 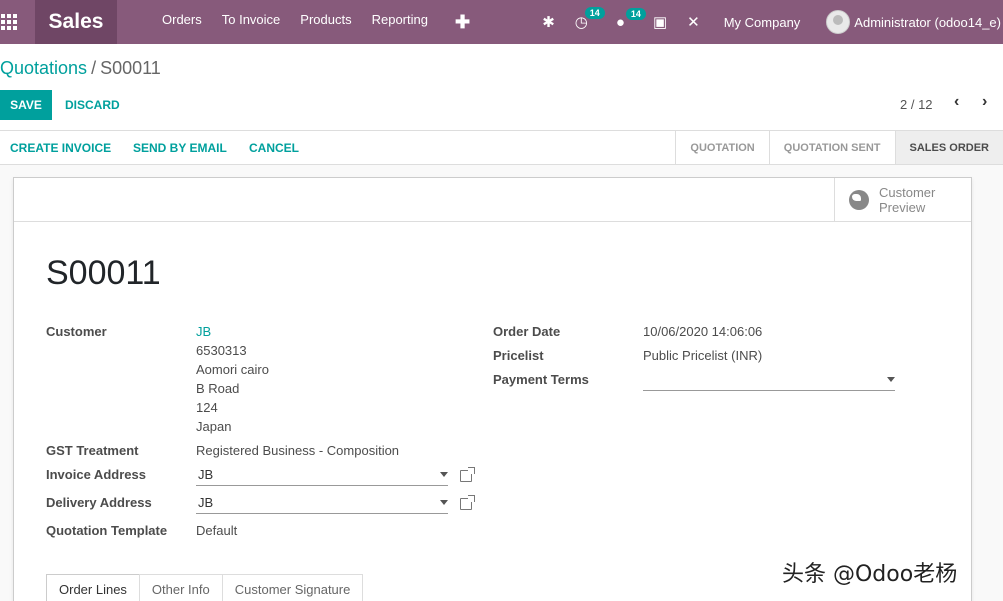 What do you see at coordinates (693, 22) in the screenshot?
I see `tools-icon: ✕` at bounding box center [693, 22].